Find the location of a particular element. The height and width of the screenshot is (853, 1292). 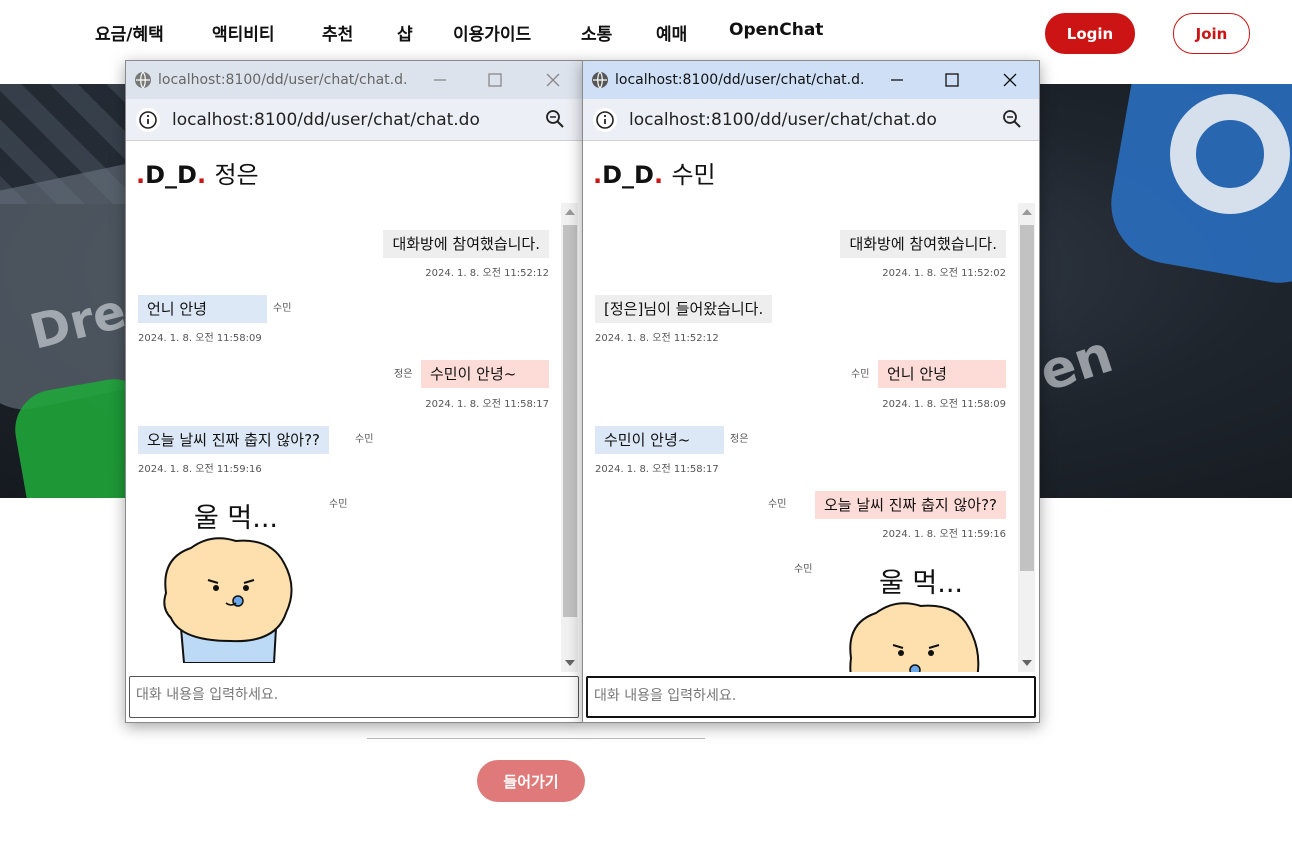

system-message: [정은]님이 들어왔습니다. is located at coordinates (684, 309).